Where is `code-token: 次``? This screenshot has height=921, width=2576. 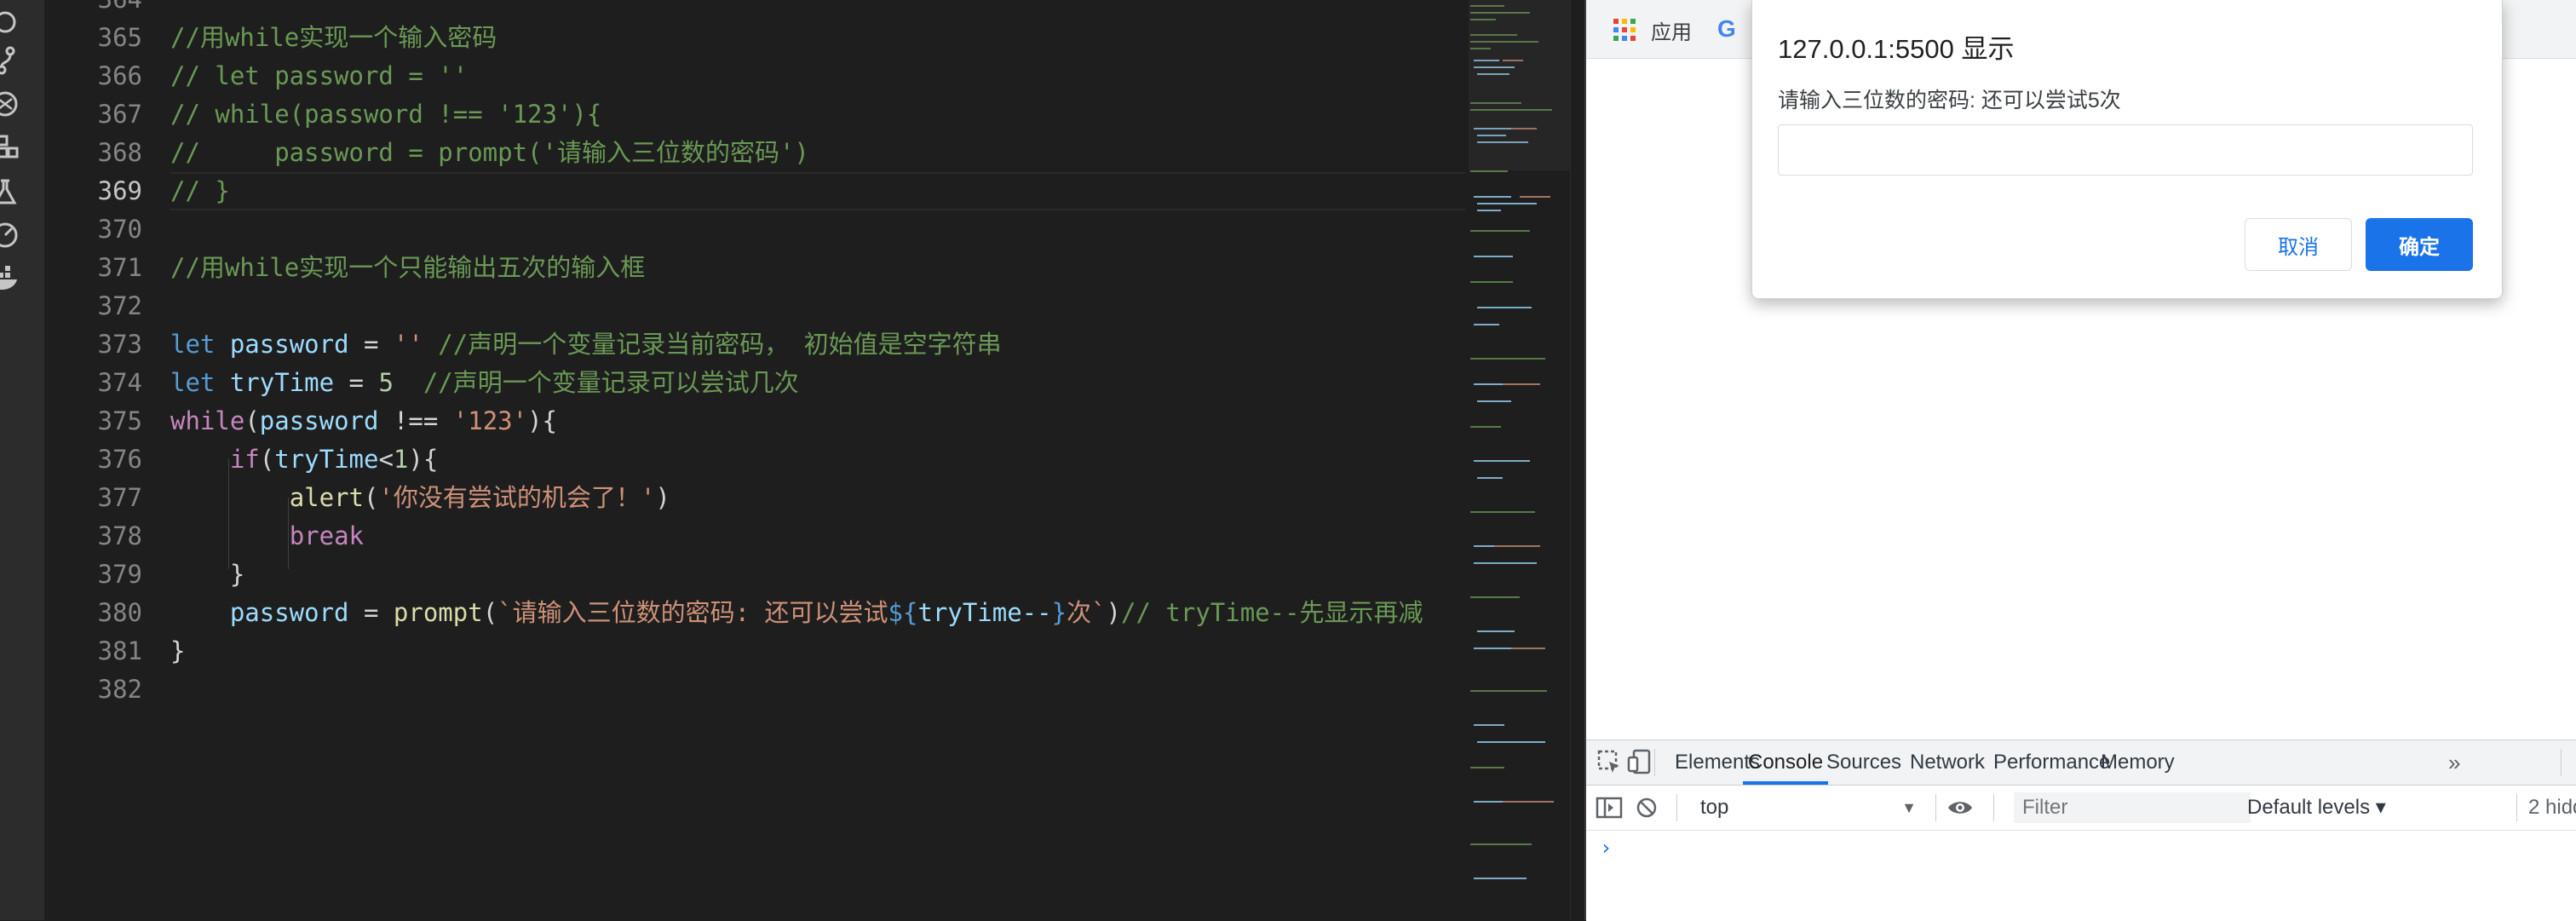 code-token: 次` is located at coordinates (1087, 612).